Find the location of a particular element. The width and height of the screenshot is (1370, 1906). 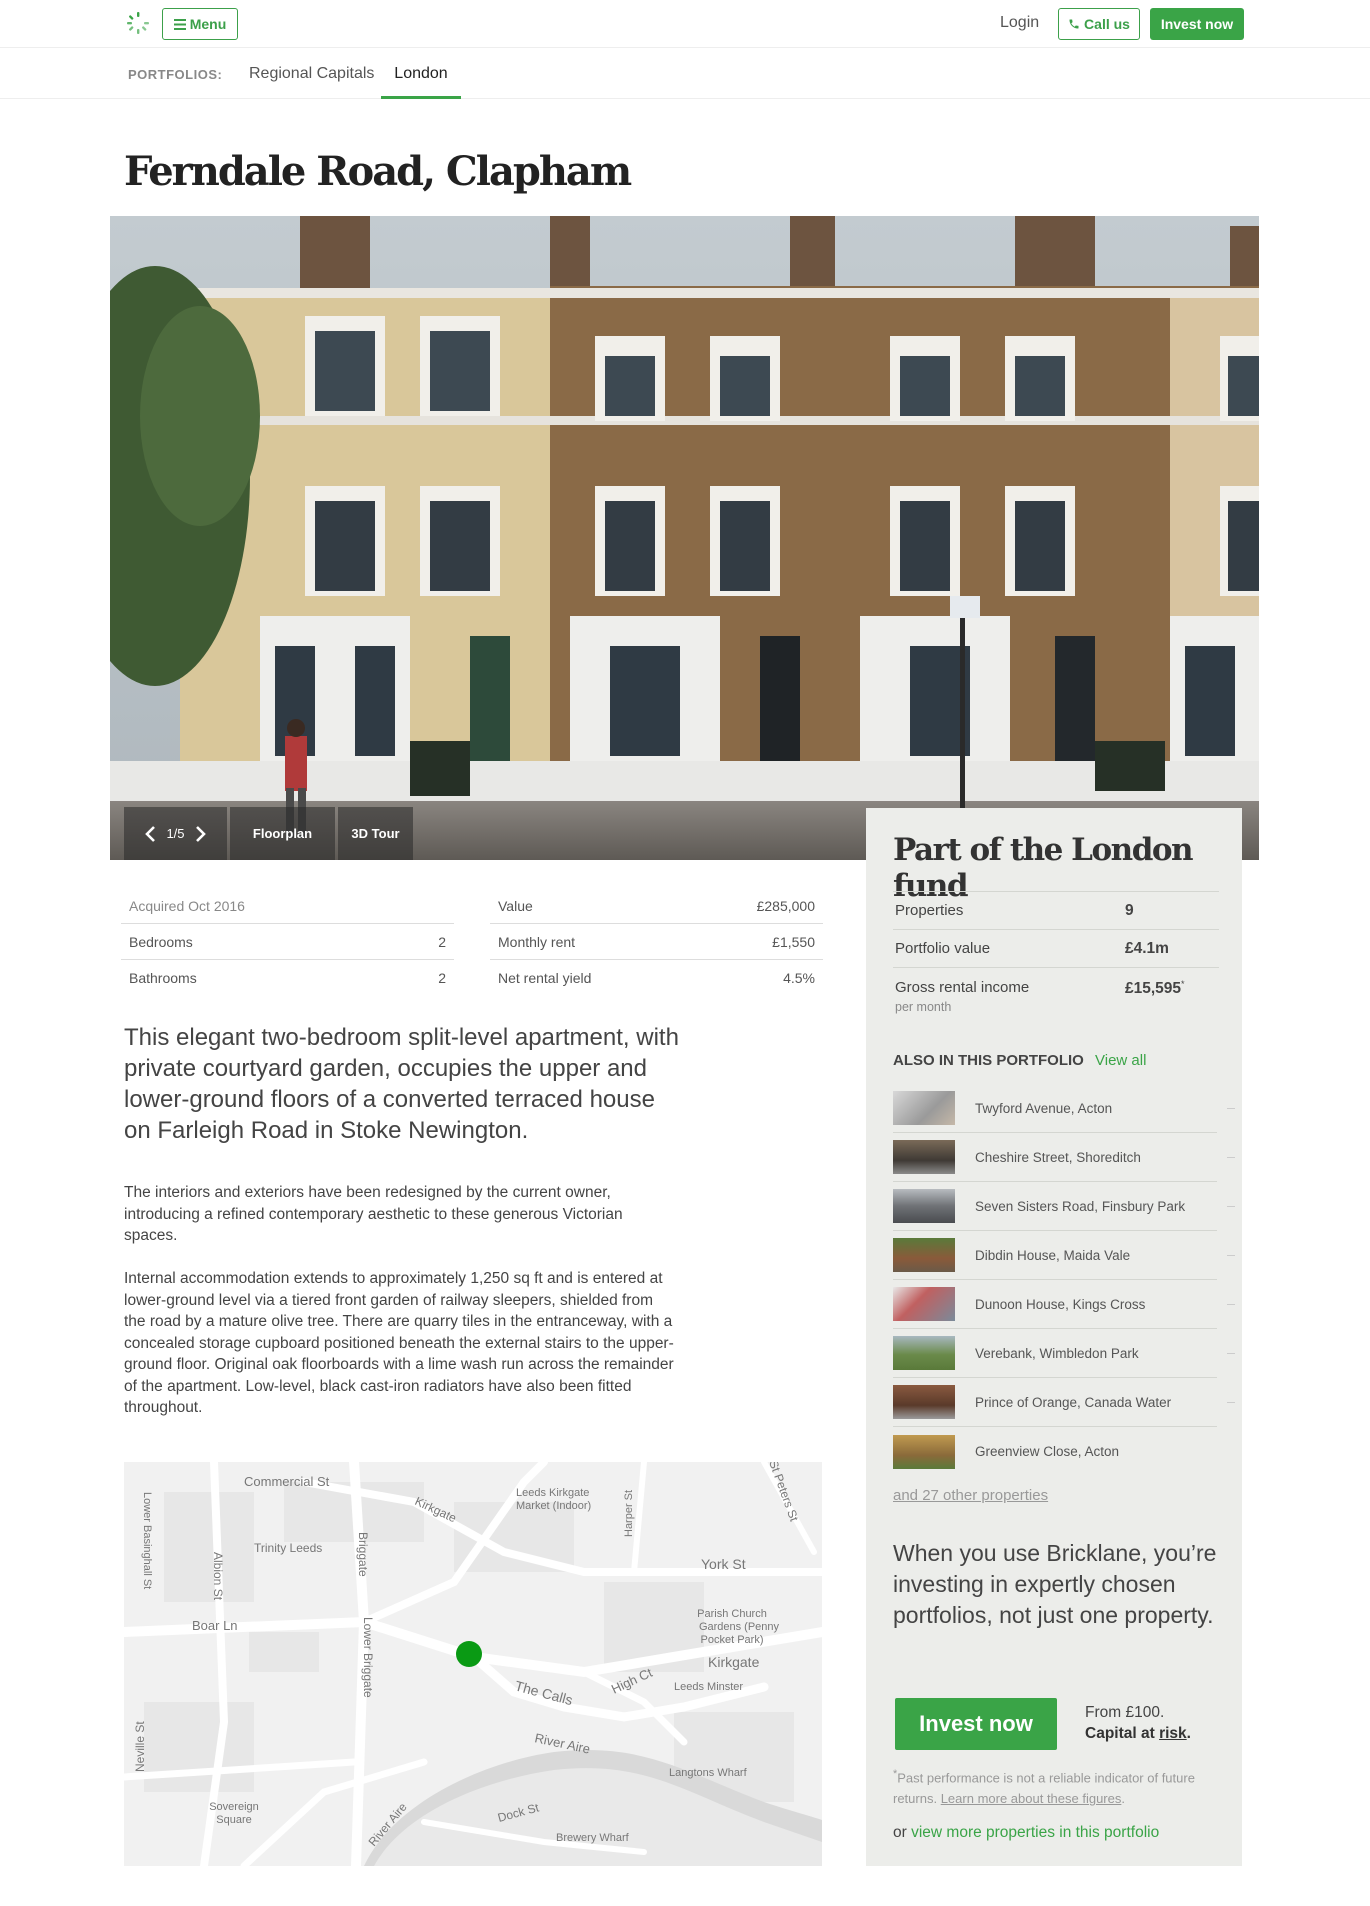

property-name: Dibdin House, Maida Vale is located at coordinates (1053, 1255).